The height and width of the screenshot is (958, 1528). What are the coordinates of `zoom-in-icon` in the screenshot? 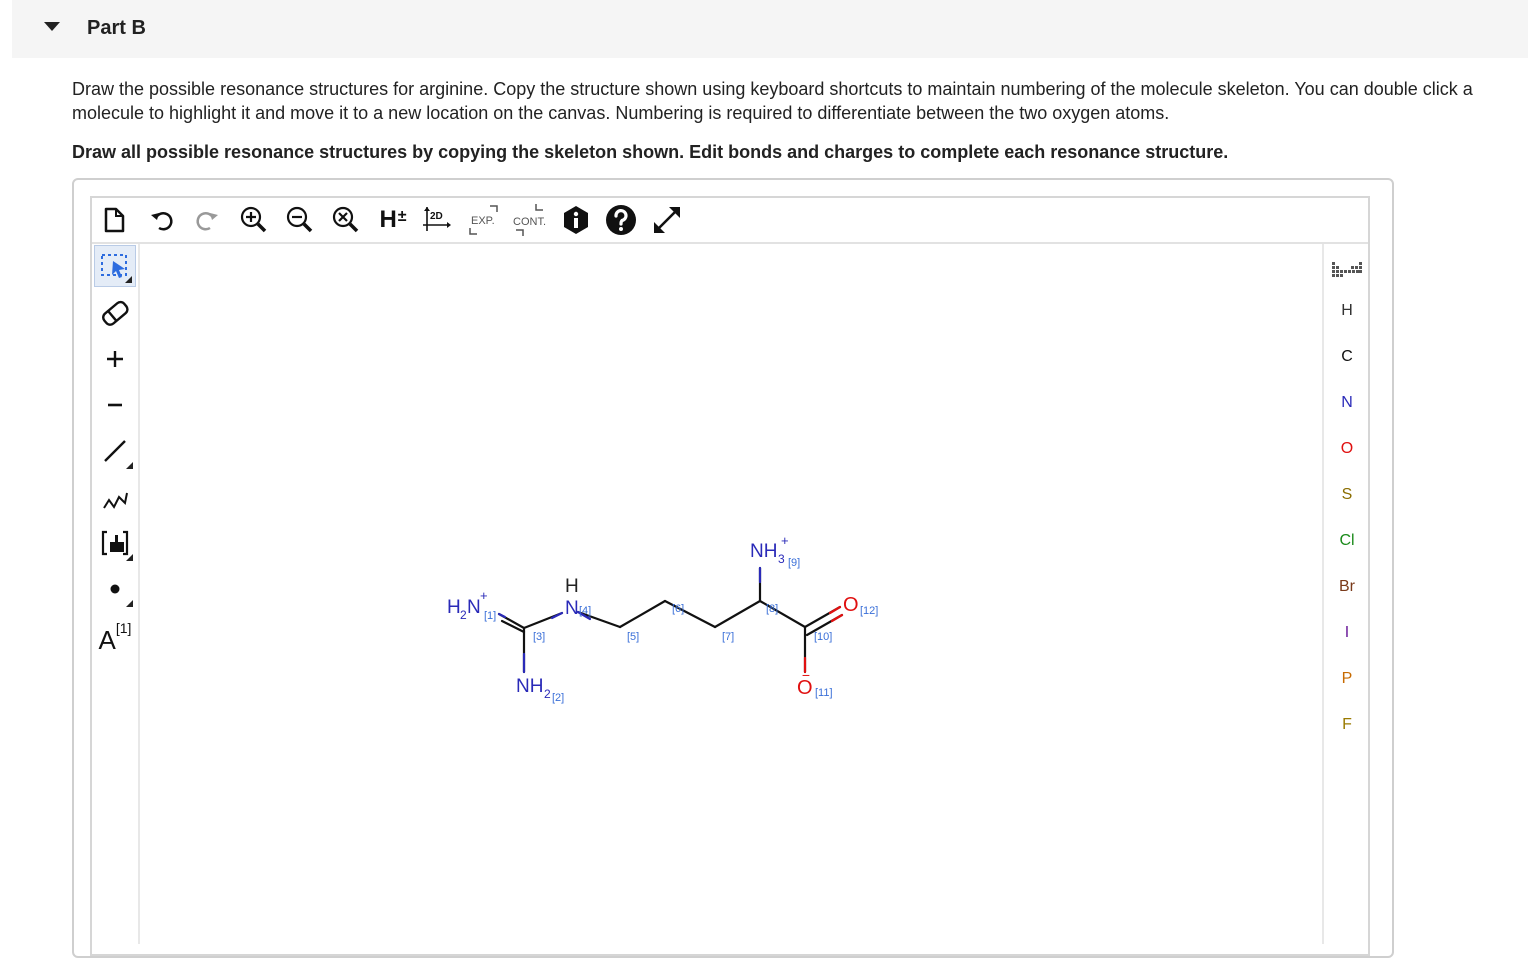 It's located at (253, 219).